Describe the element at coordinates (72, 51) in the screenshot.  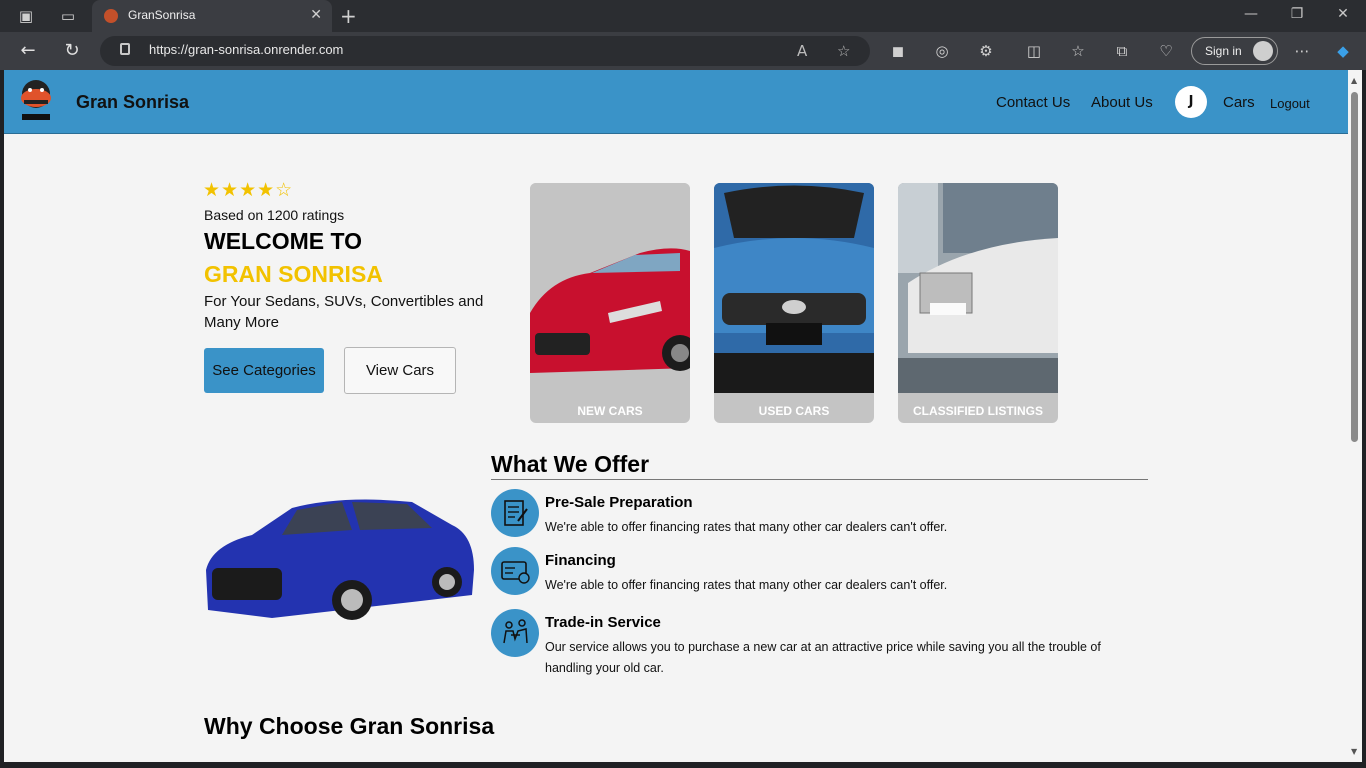
I see `refresh-icon: ↻` at that location.